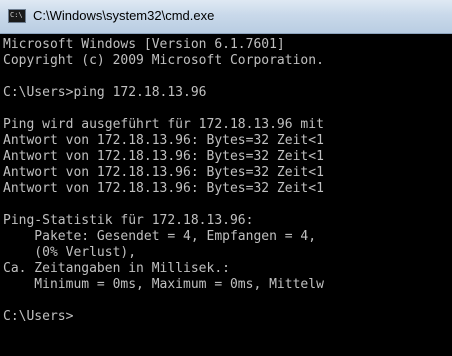  I want to click on console-line: Minimum = 0ms, Maximum = 0ms, Mittelw, so click(163, 284).